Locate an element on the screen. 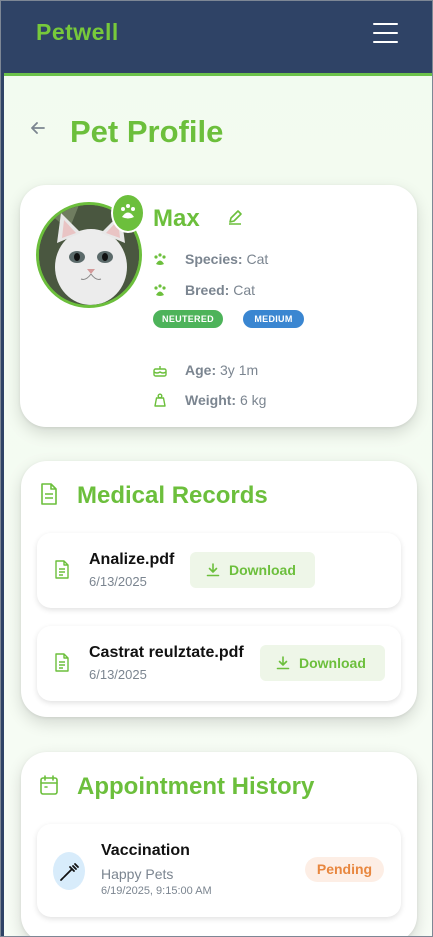 This screenshot has height=937, width=433. arrow-left-icon is located at coordinates (38, 128).